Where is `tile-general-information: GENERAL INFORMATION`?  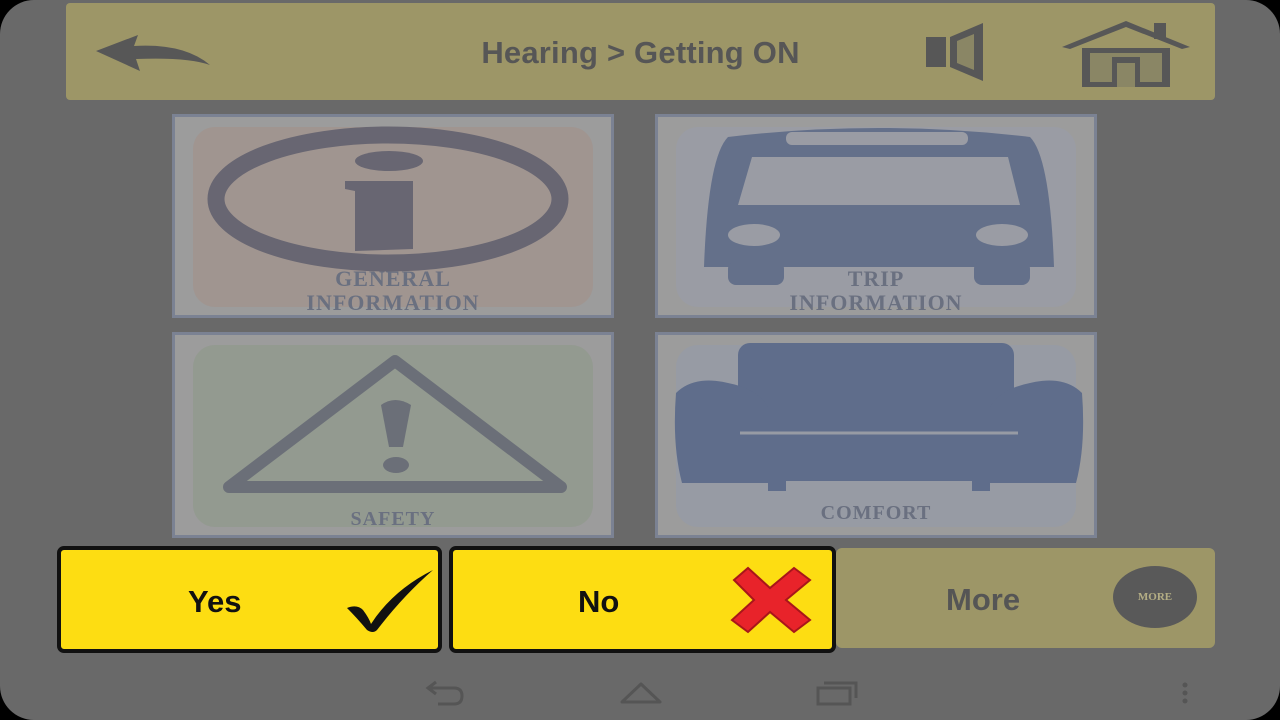 tile-general-information: GENERAL INFORMATION is located at coordinates (393, 216).